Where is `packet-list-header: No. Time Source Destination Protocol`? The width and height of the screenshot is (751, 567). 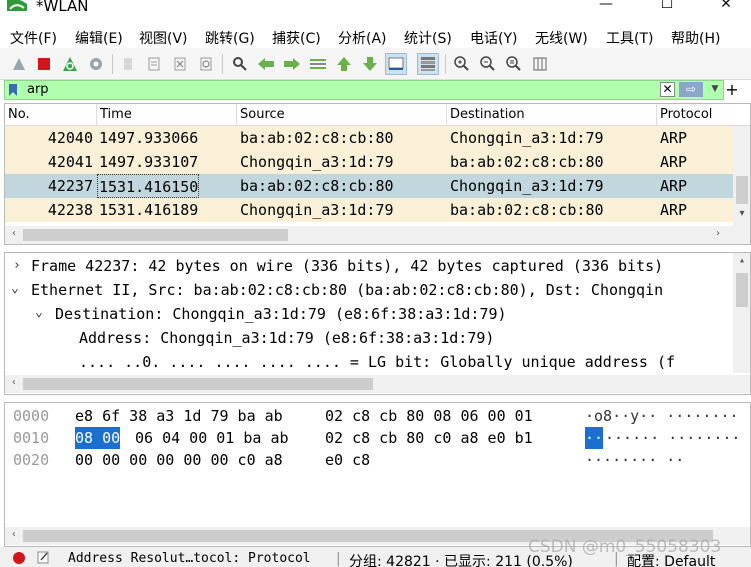
packet-list-header: No. Time Source Destination Protocol is located at coordinates (377, 115).